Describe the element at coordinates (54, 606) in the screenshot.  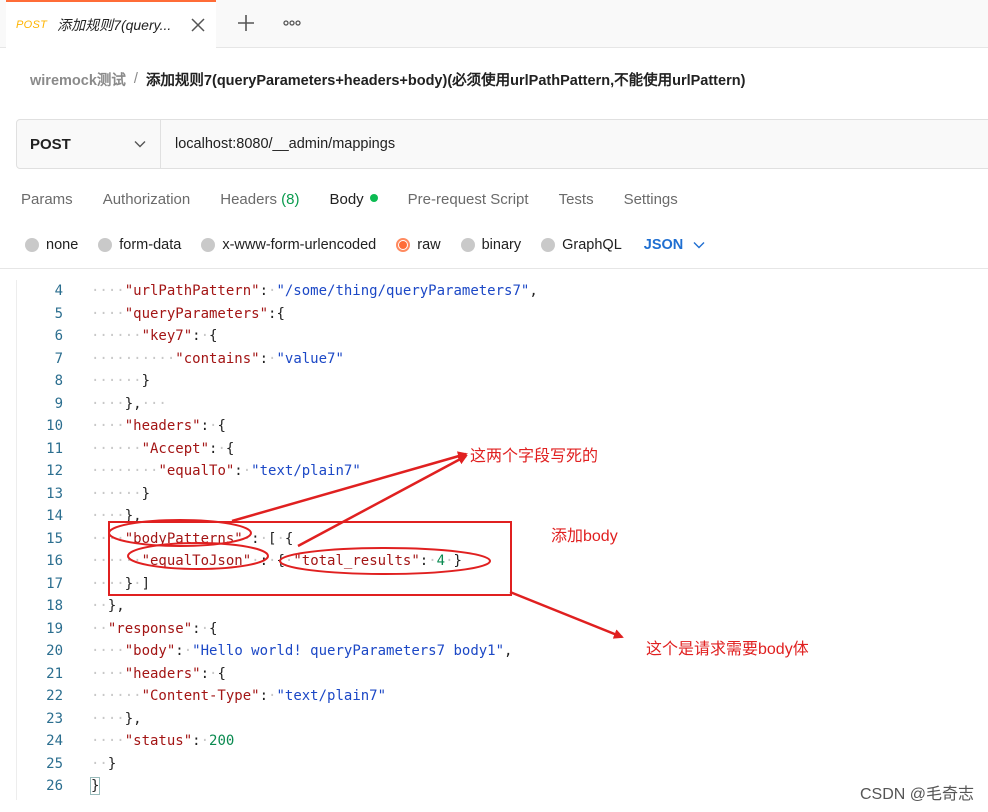
I see `line-number: 18` at that location.